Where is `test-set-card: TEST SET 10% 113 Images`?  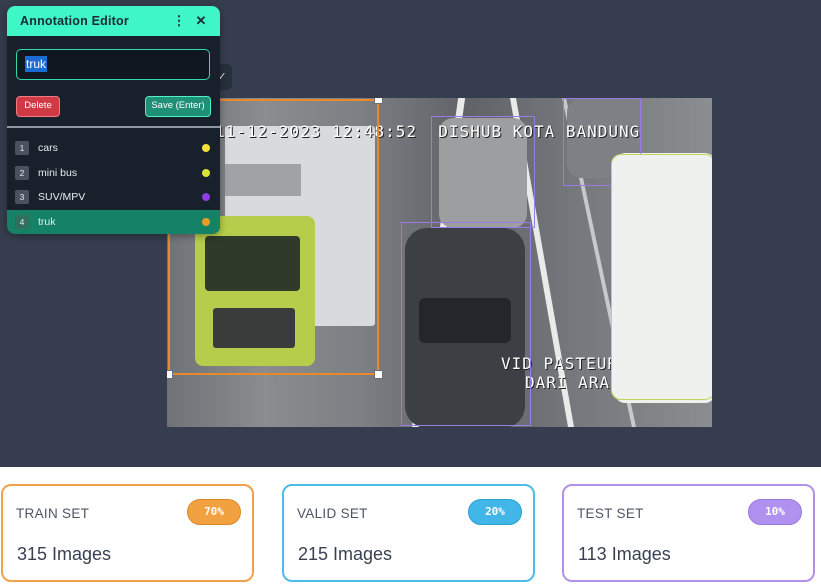
test-set-card: TEST SET 10% 113 Images is located at coordinates (688, 533).